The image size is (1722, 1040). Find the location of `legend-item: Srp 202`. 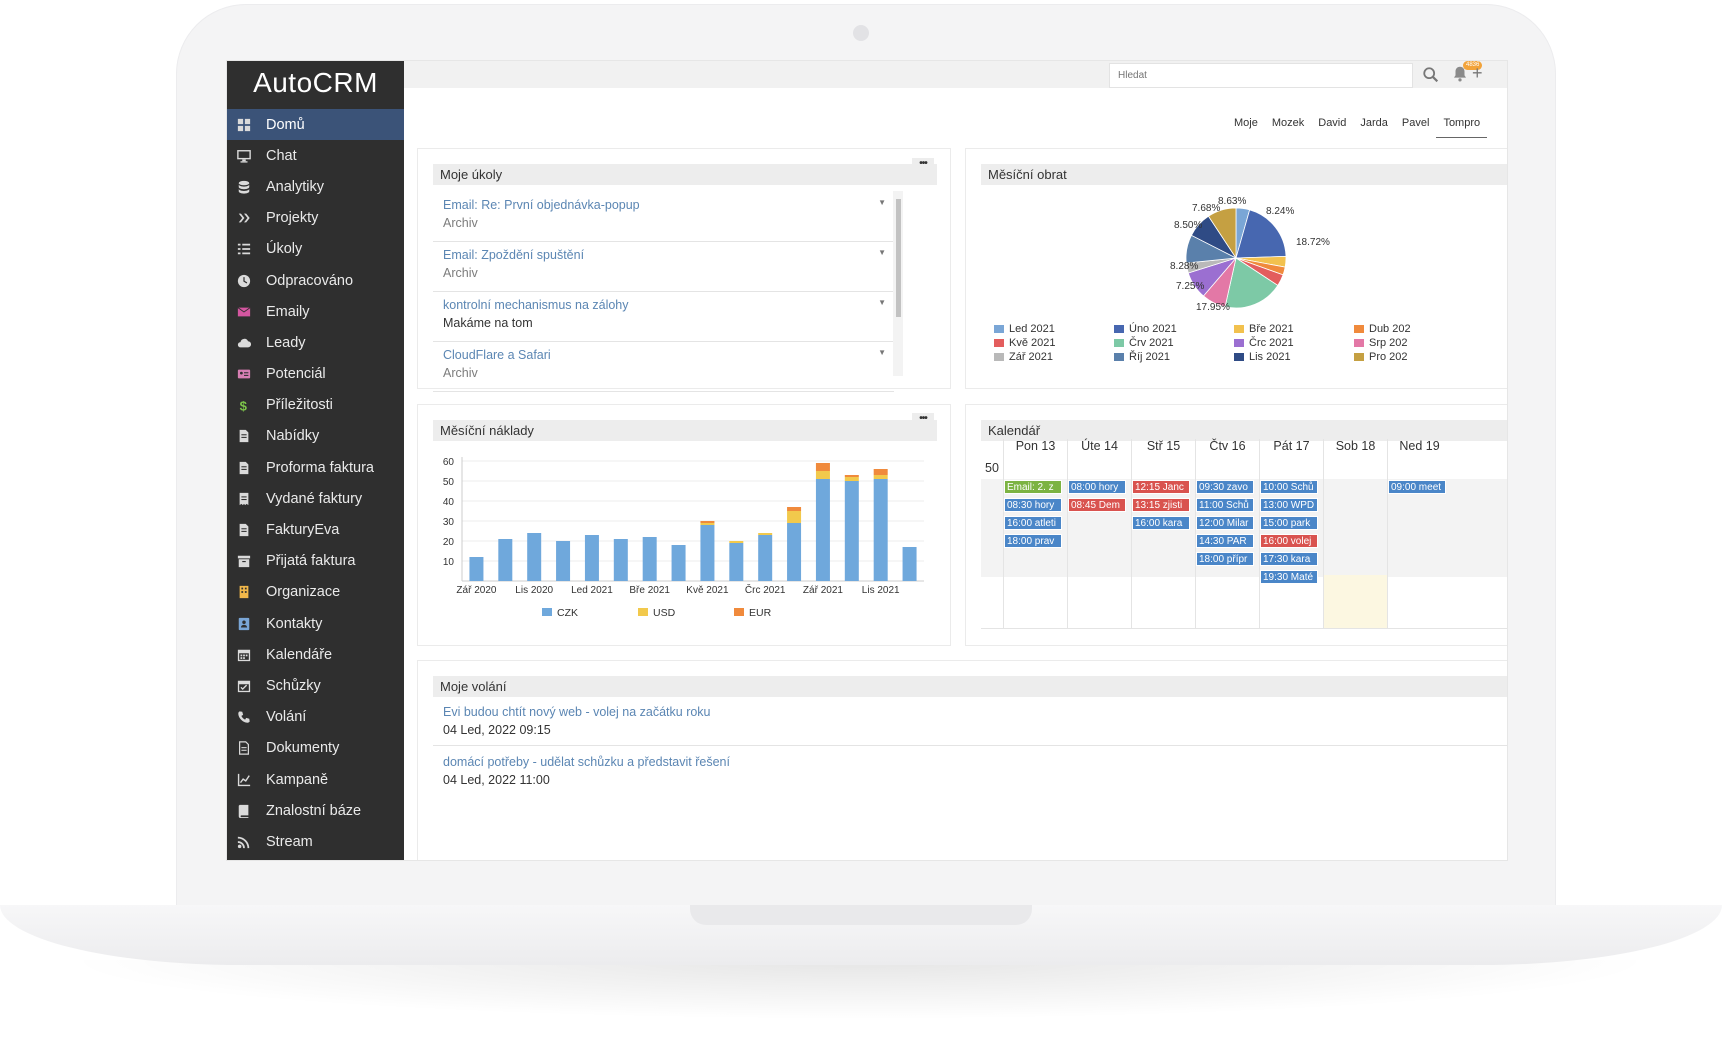

legend-item: Srp 202 is located at coordinates (1381, 343).